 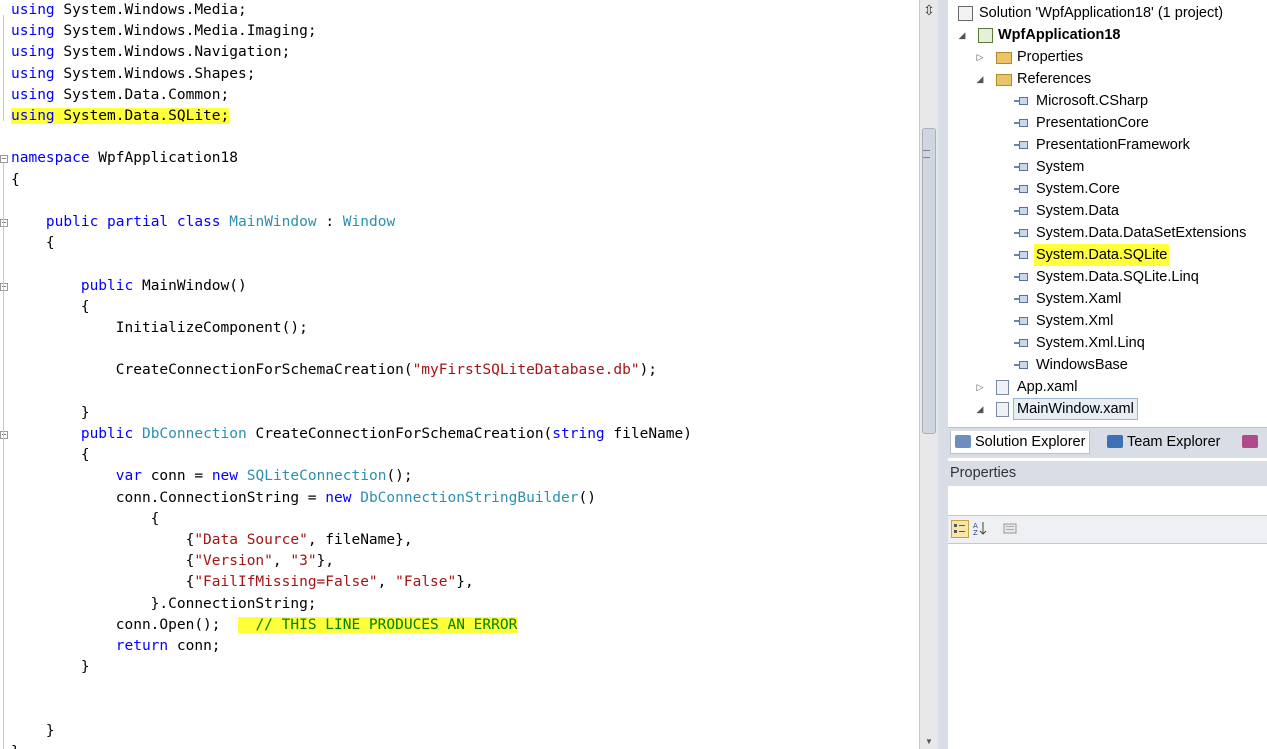 I want to click on properties-toolbar: AZ, so click(x=1107, y=530).